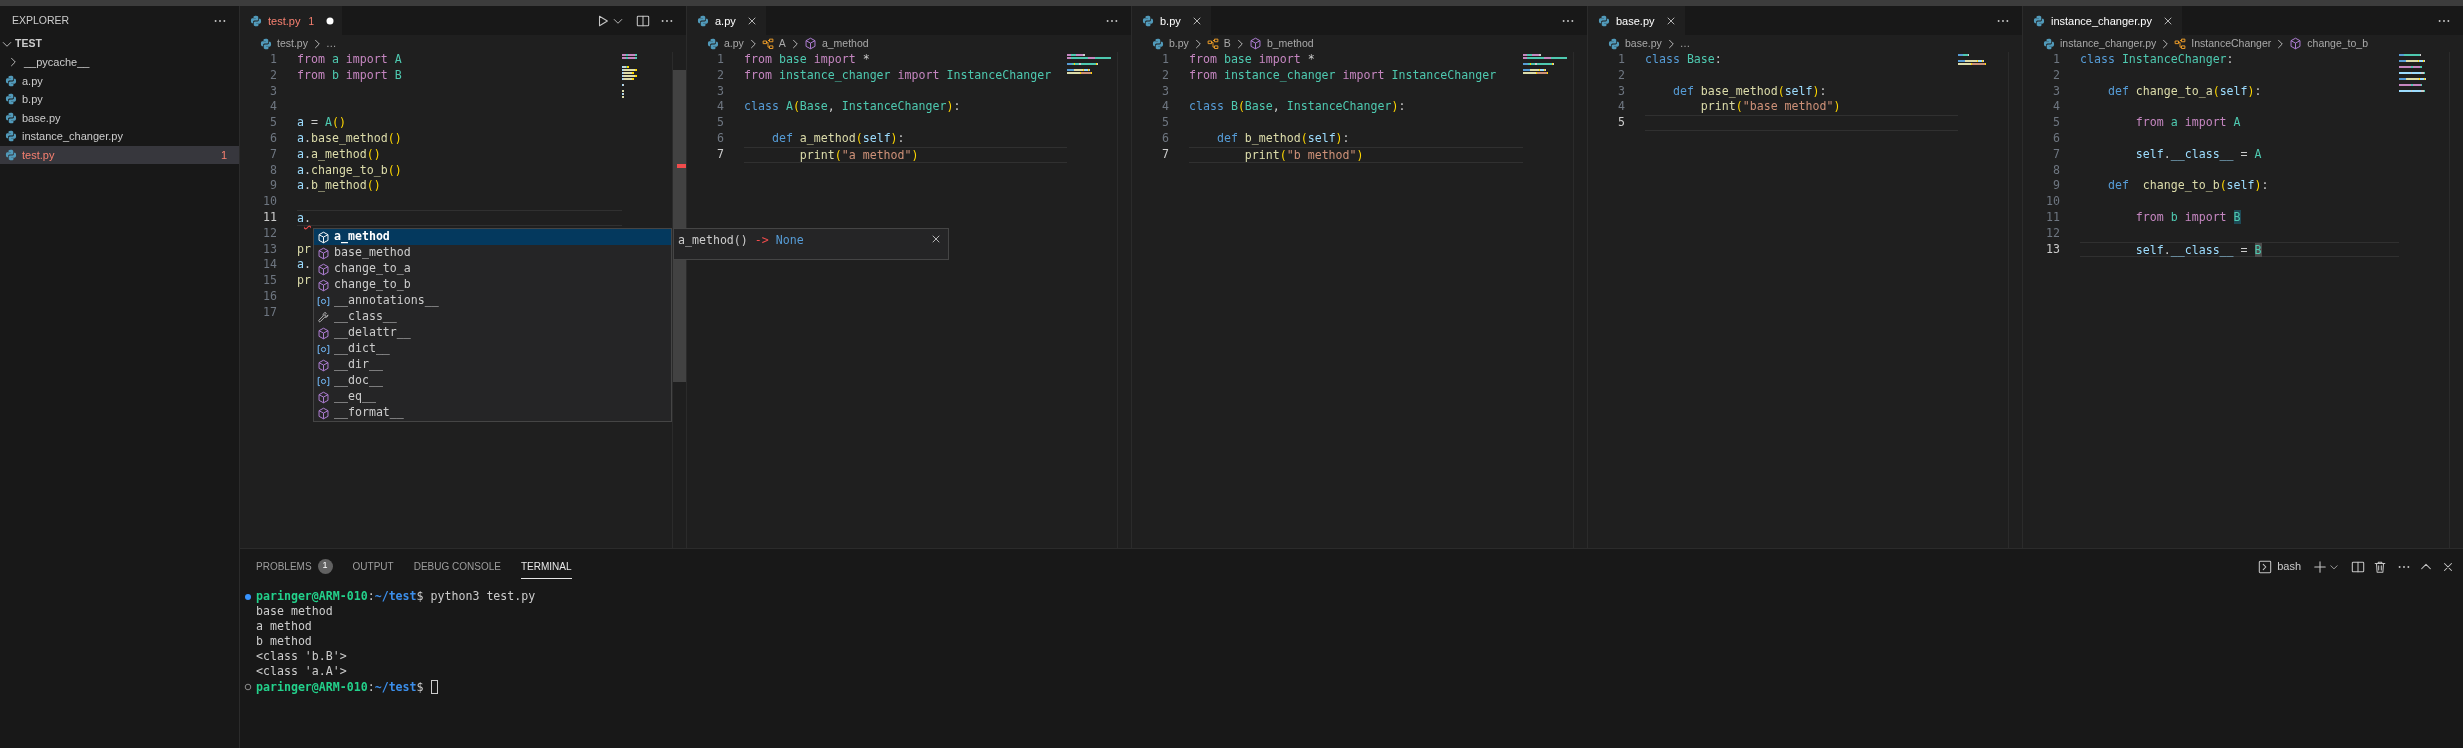  Describe the element at coordinates (1290, 43) in the screenshot. I see `breadcrumb-item: b_method` at that location.